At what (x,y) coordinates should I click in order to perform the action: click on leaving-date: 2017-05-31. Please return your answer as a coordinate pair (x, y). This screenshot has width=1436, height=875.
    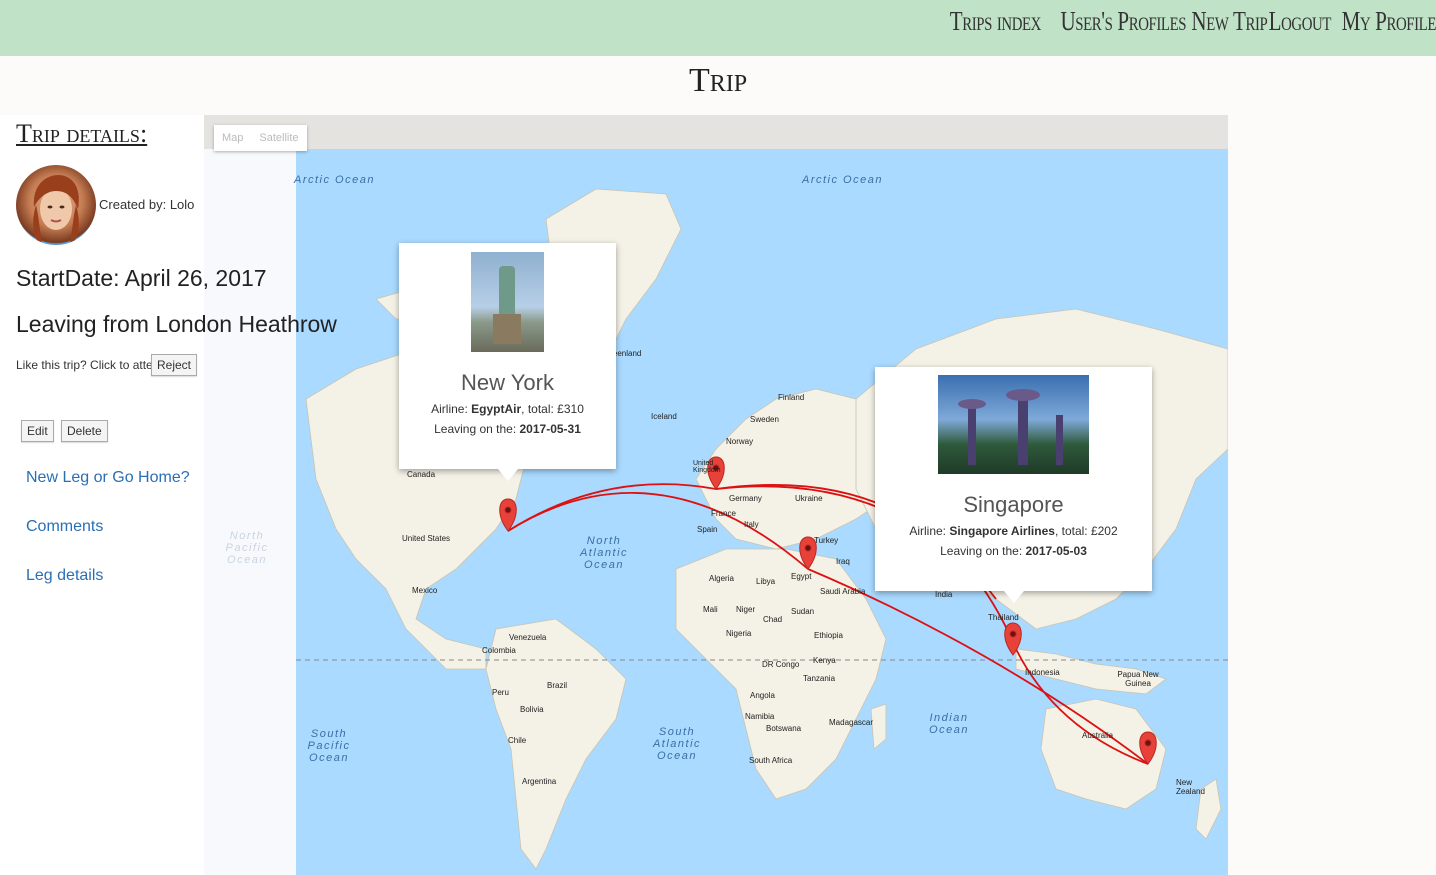
    Looking at the image, I should click on (550, 429).